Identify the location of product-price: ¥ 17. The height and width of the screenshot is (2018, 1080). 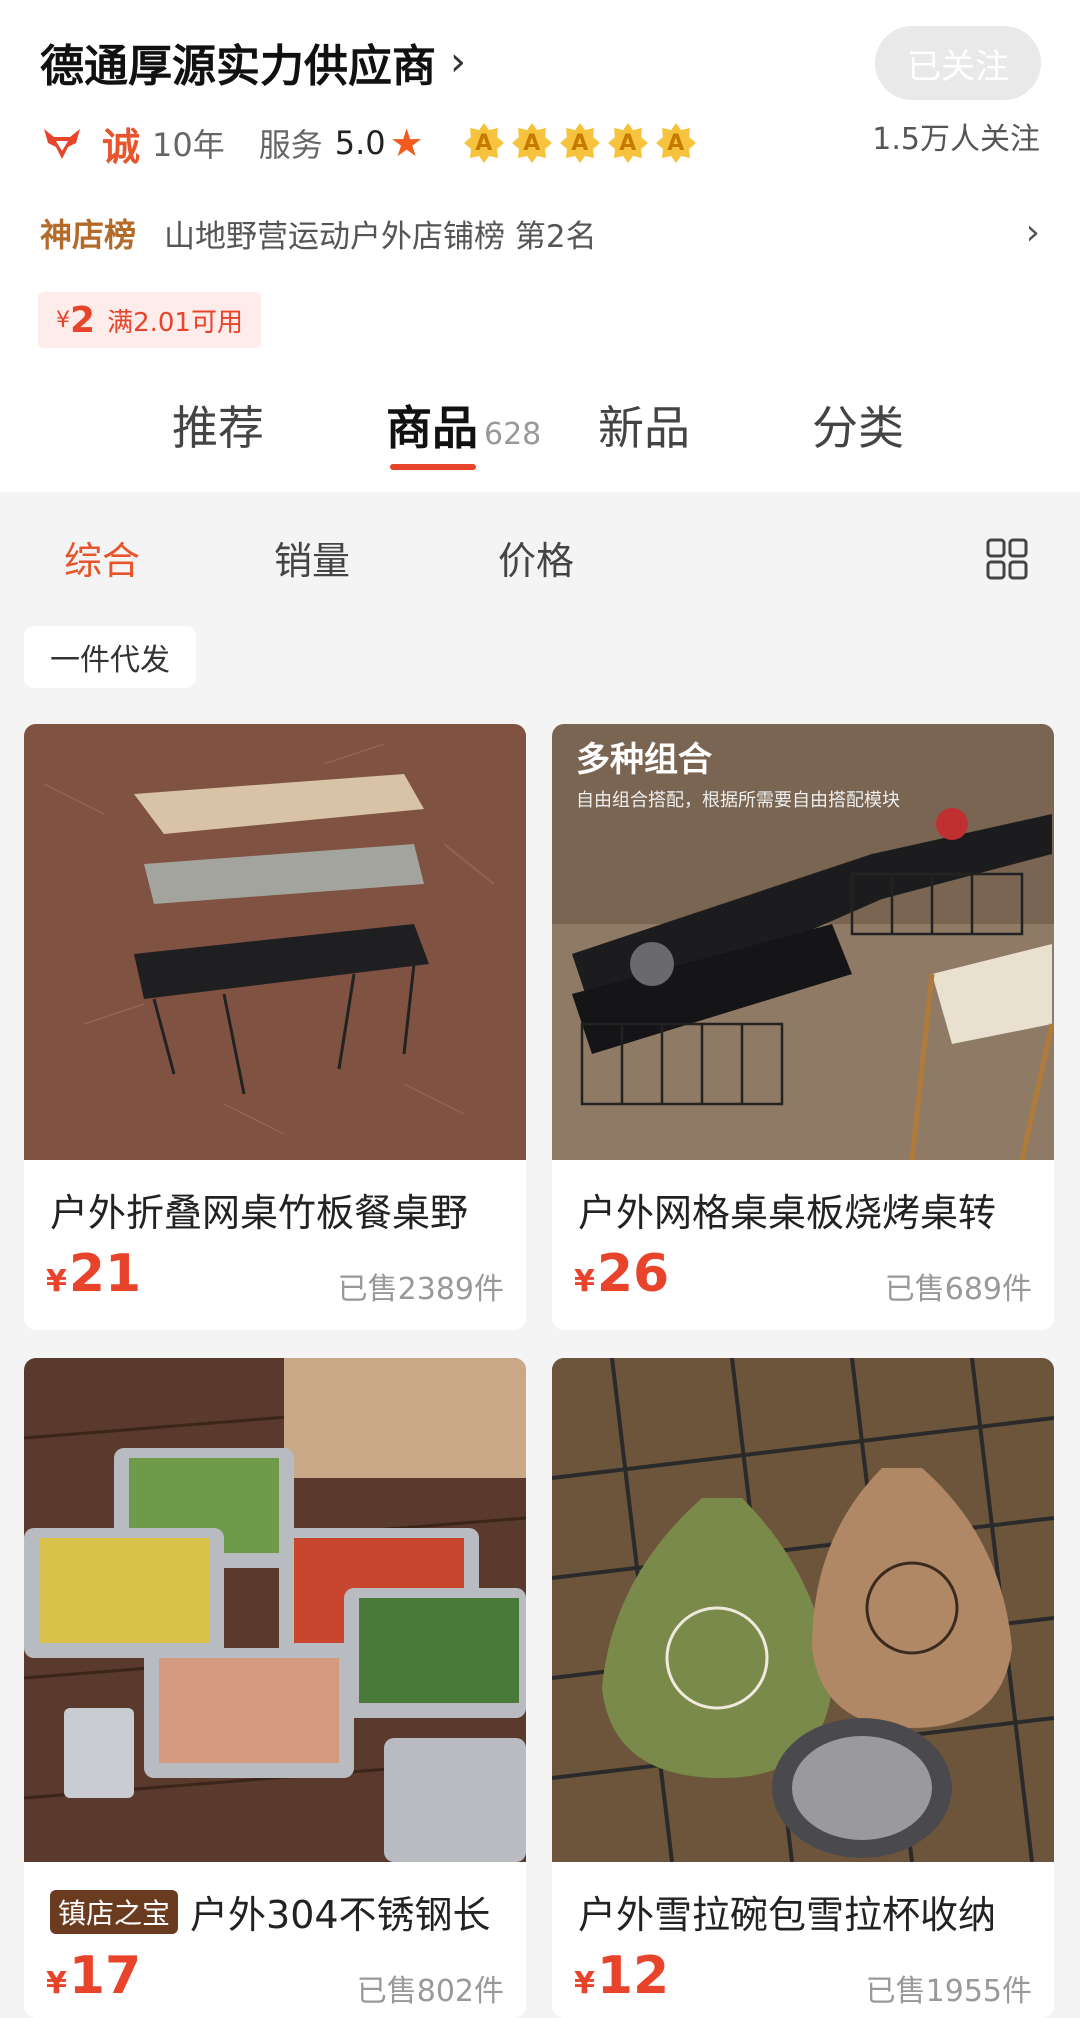
(93, 1976).